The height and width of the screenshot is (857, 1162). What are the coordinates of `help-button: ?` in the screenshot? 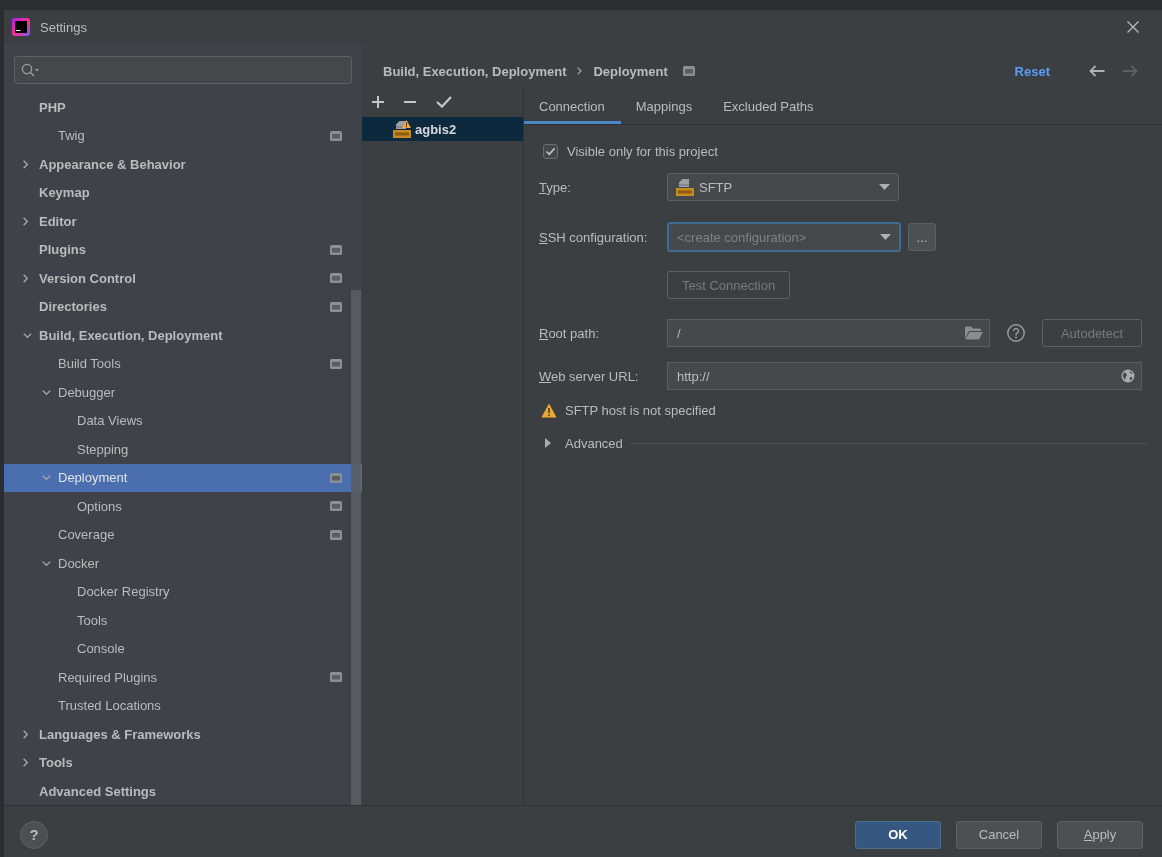 It's located at (34, 834).